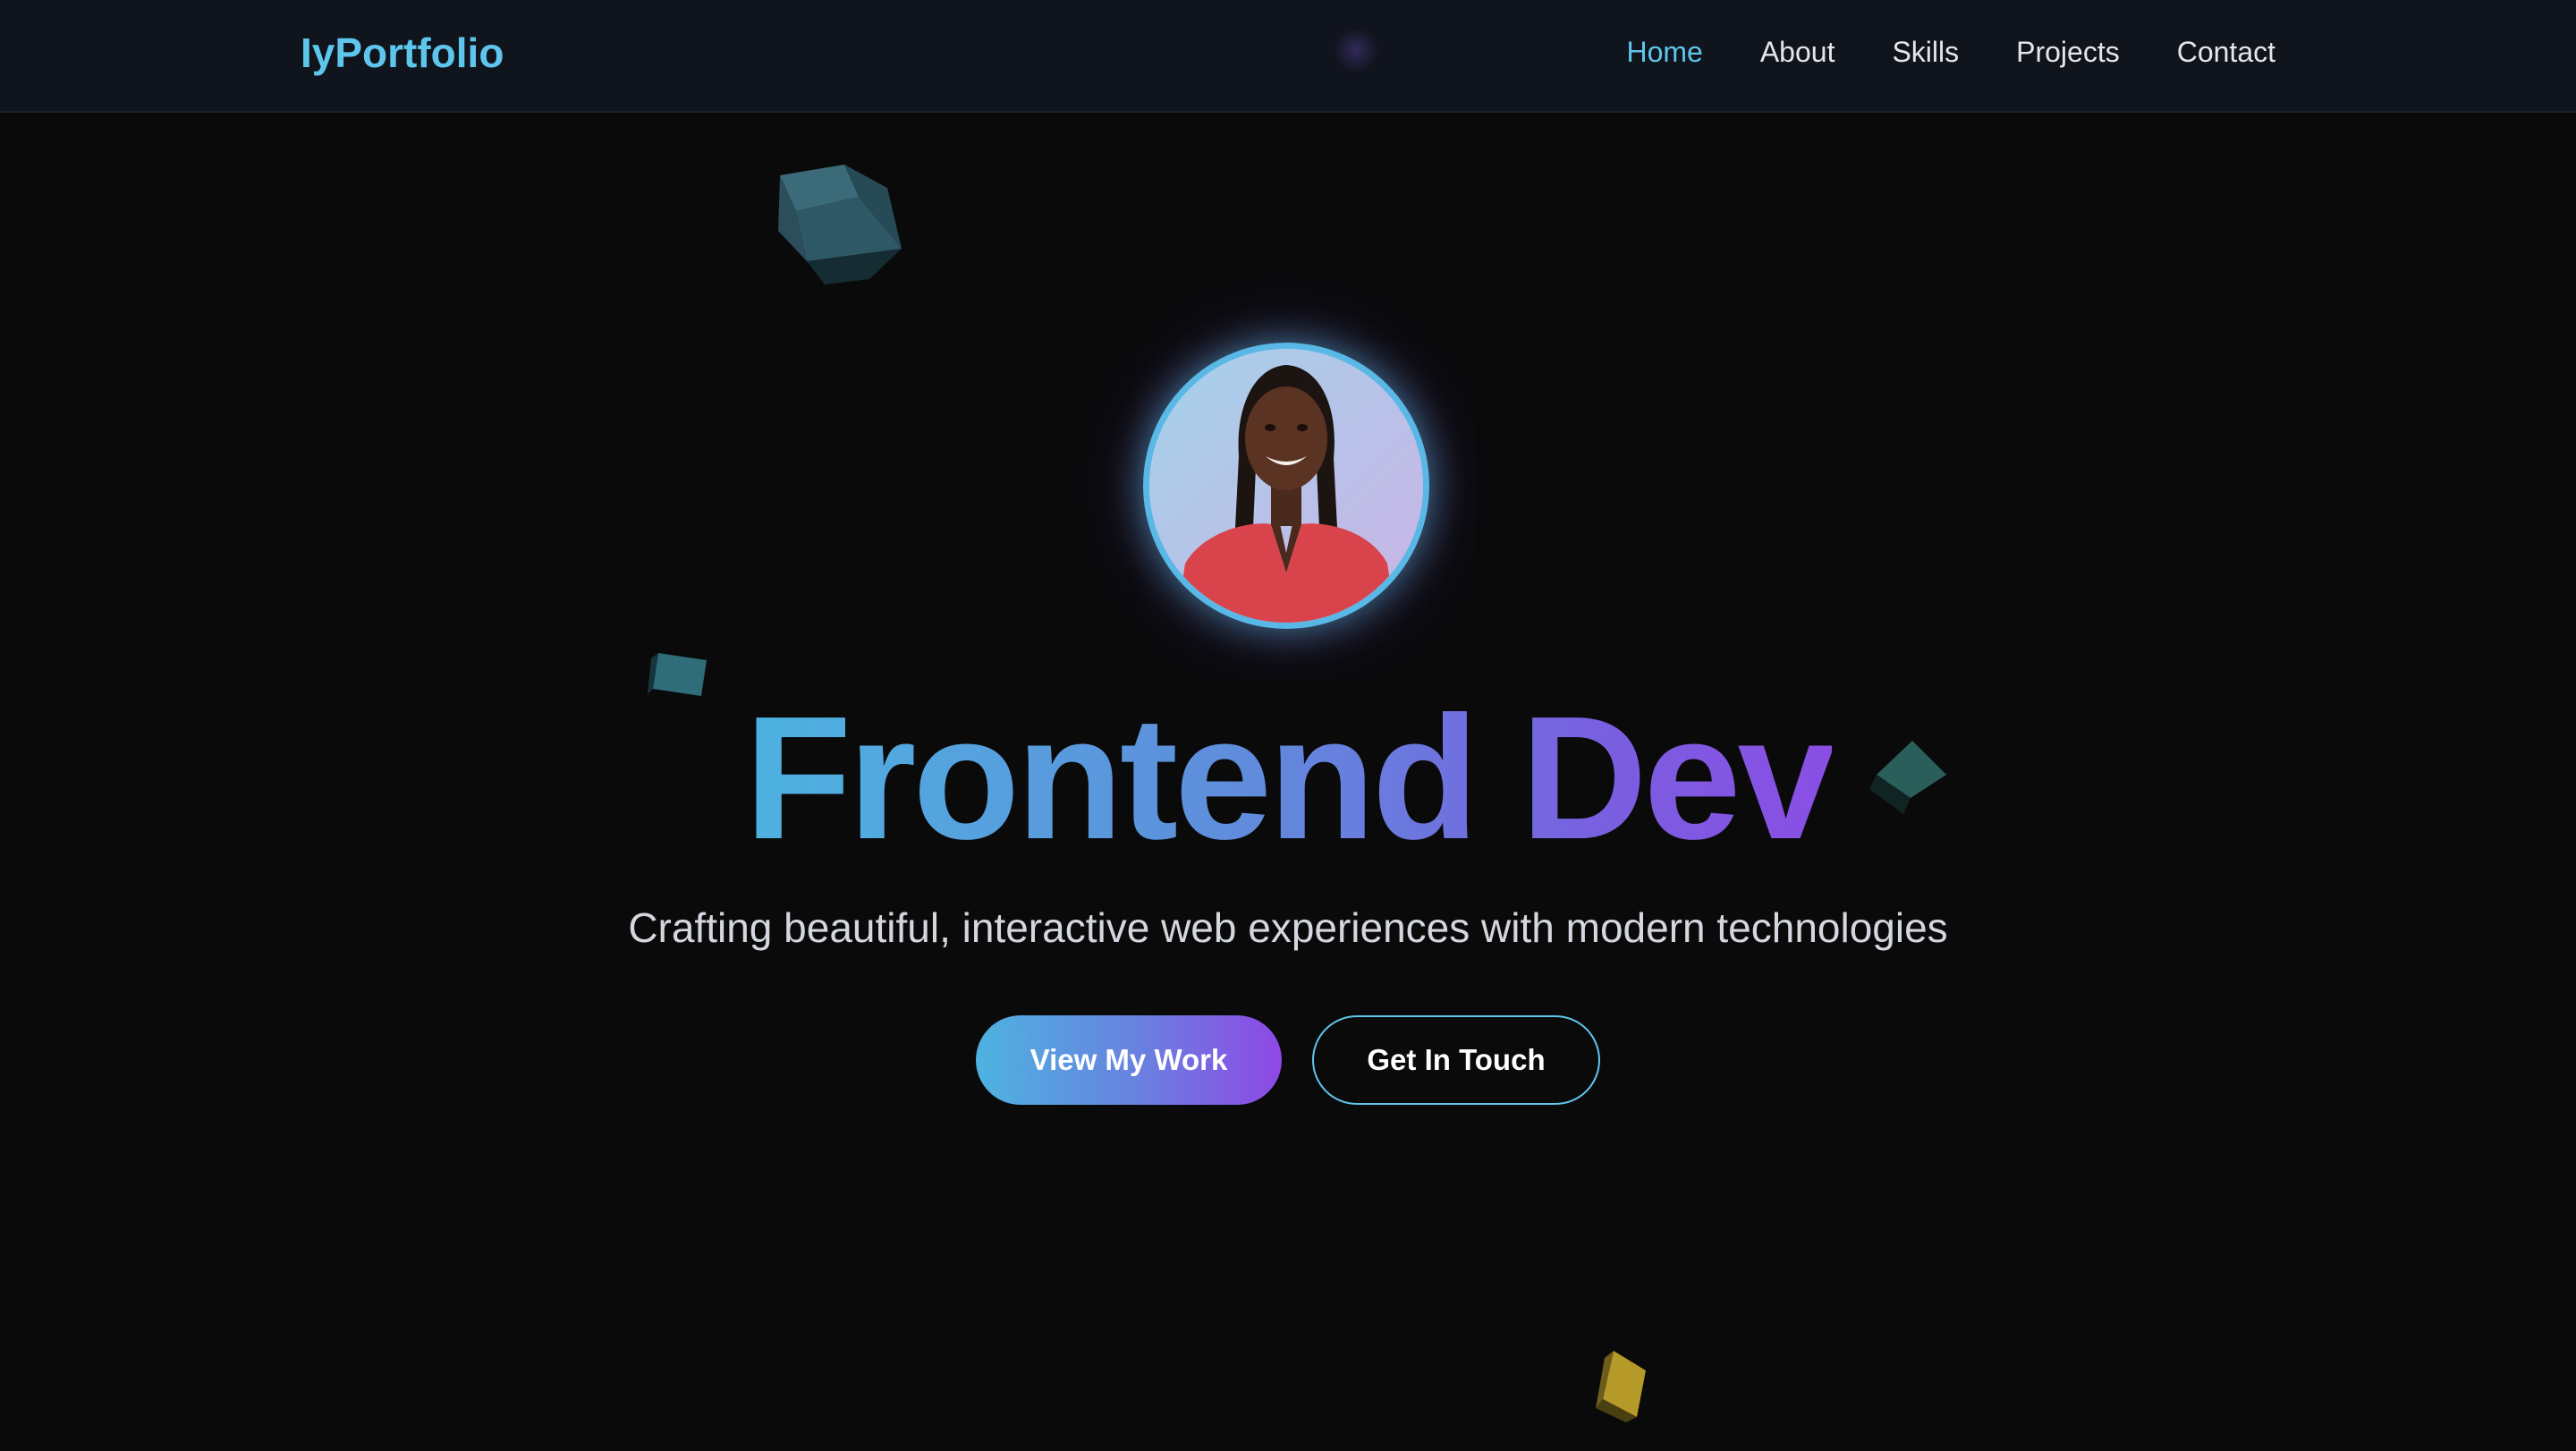 This screenshot has width=2576, height=1451. I want to click on avatar, so click(1286, 486).